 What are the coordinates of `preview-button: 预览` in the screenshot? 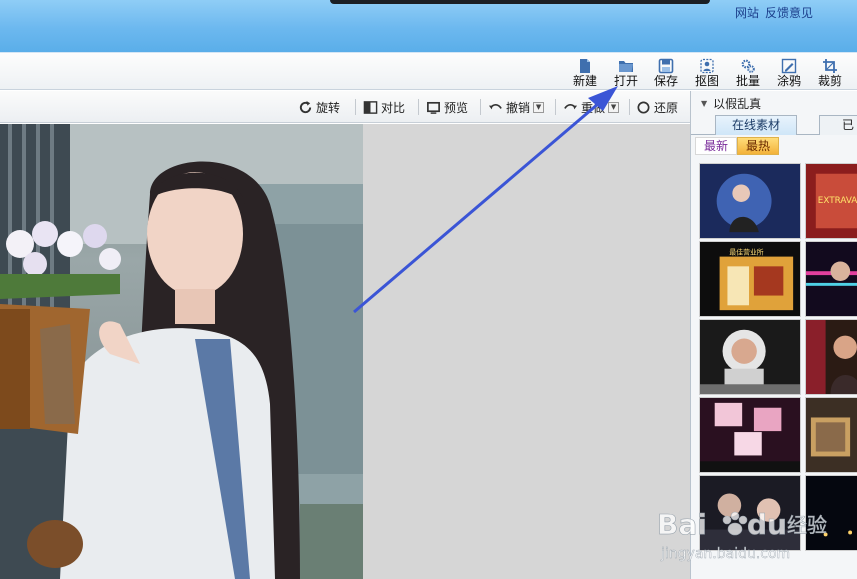 It's located at (447, 107).